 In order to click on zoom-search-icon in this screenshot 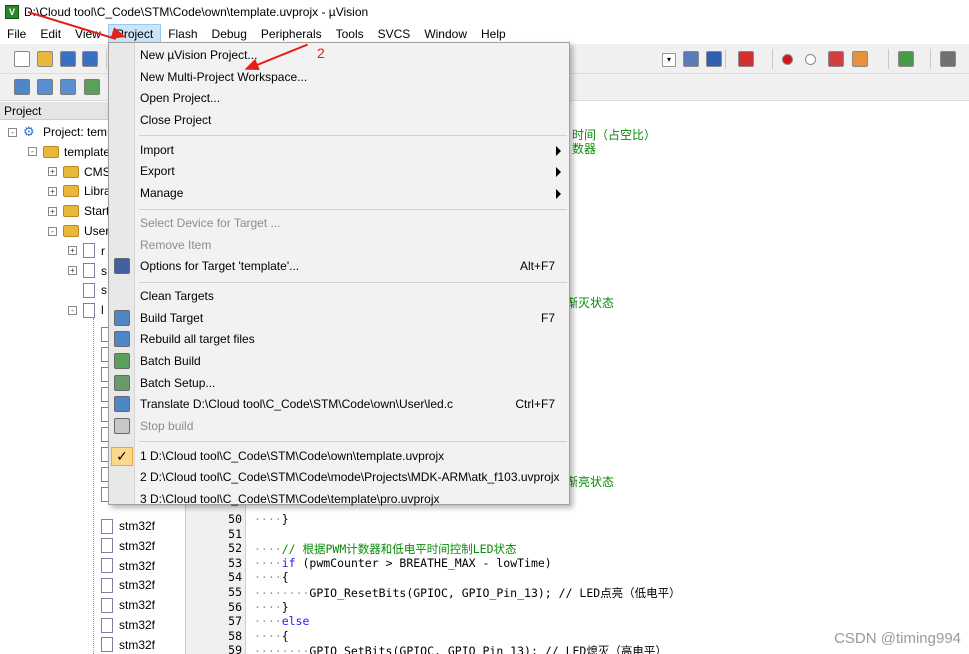, I will do `click(746, 59)`.